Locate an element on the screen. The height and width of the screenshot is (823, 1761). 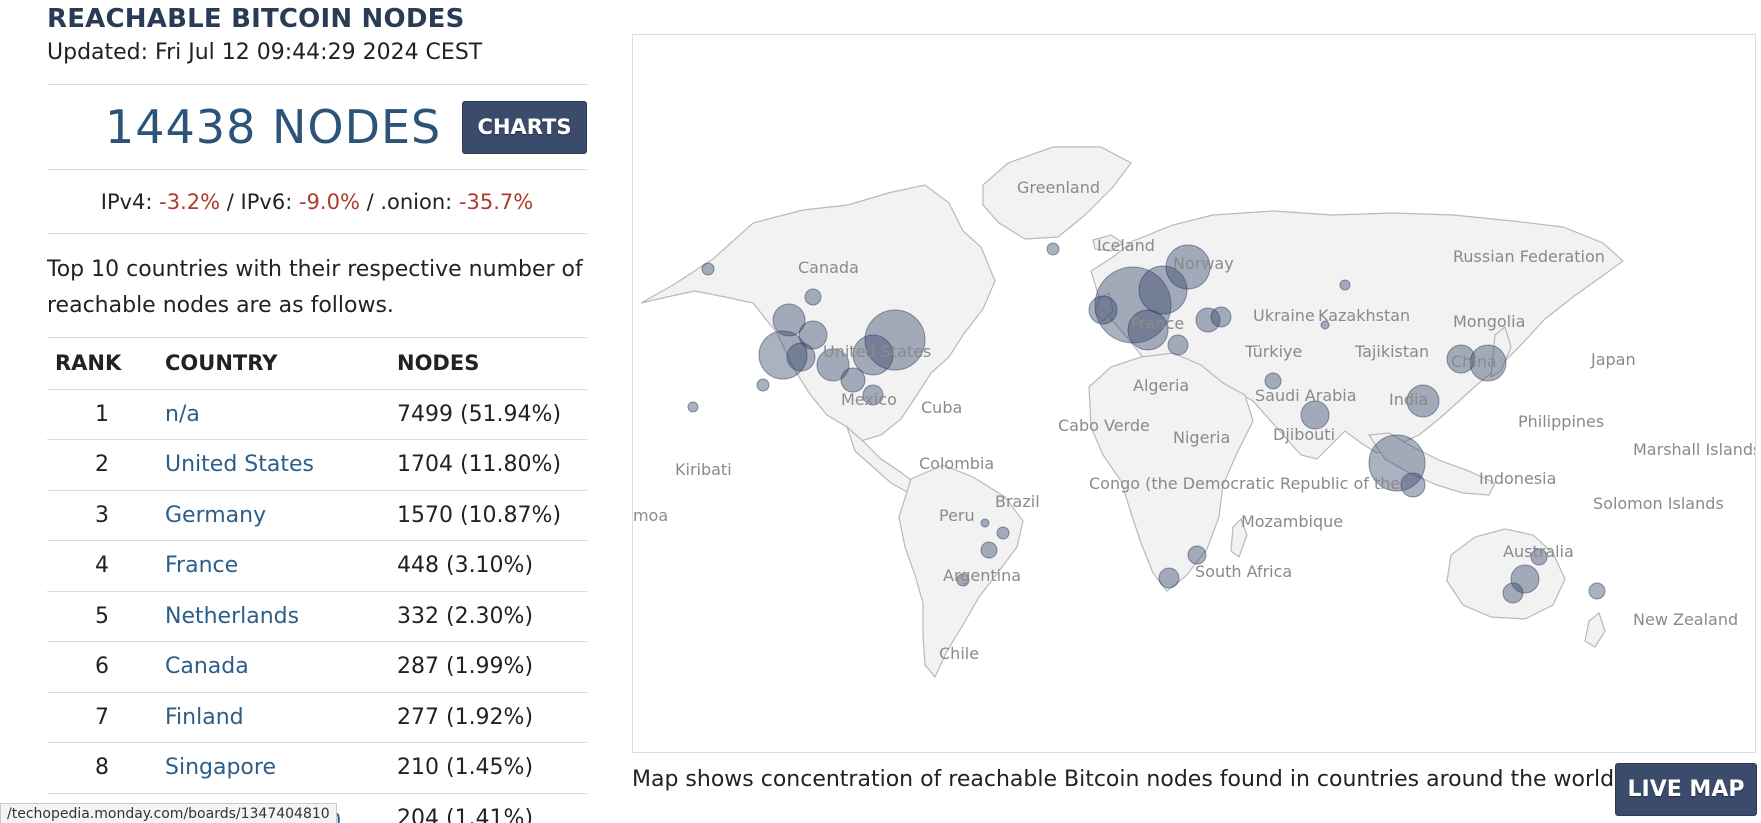
map-label-iceland: Iceland is located at coordinates (1126, 245).